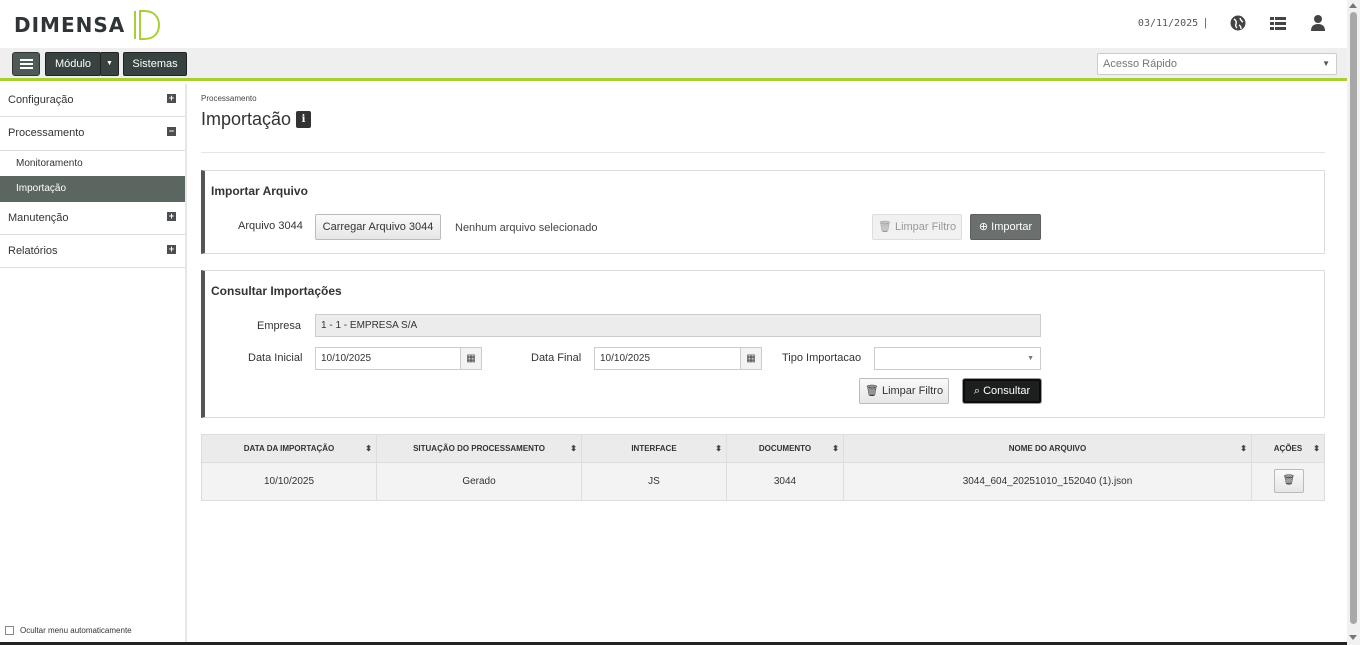 This screenshot has height=645, width=1360. I want to click on no-file-text: Nenhum arquivo selecionado, so click(526, 228).